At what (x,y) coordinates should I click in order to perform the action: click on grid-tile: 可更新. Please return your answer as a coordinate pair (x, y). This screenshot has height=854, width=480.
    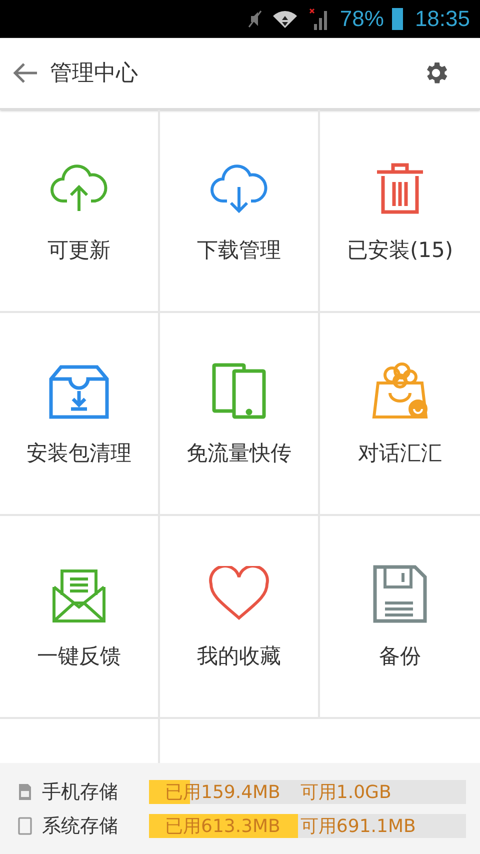
    Looking at the image, I should click on (80, 211).